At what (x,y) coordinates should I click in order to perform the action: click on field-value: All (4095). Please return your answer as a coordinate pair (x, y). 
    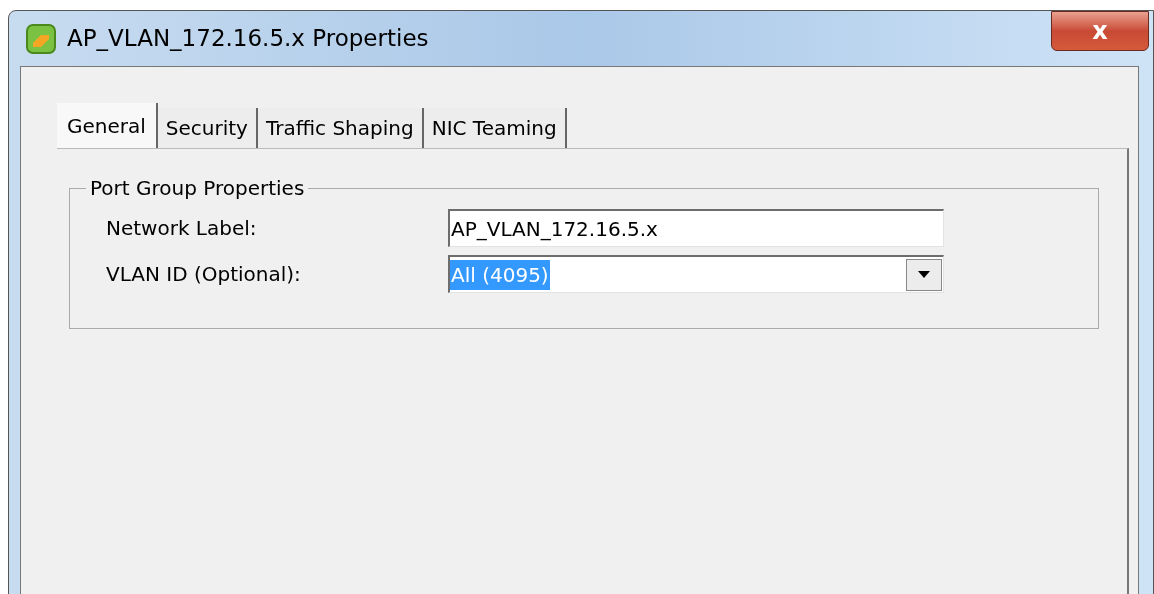
    Looking at the image, I should click on (500, 274).